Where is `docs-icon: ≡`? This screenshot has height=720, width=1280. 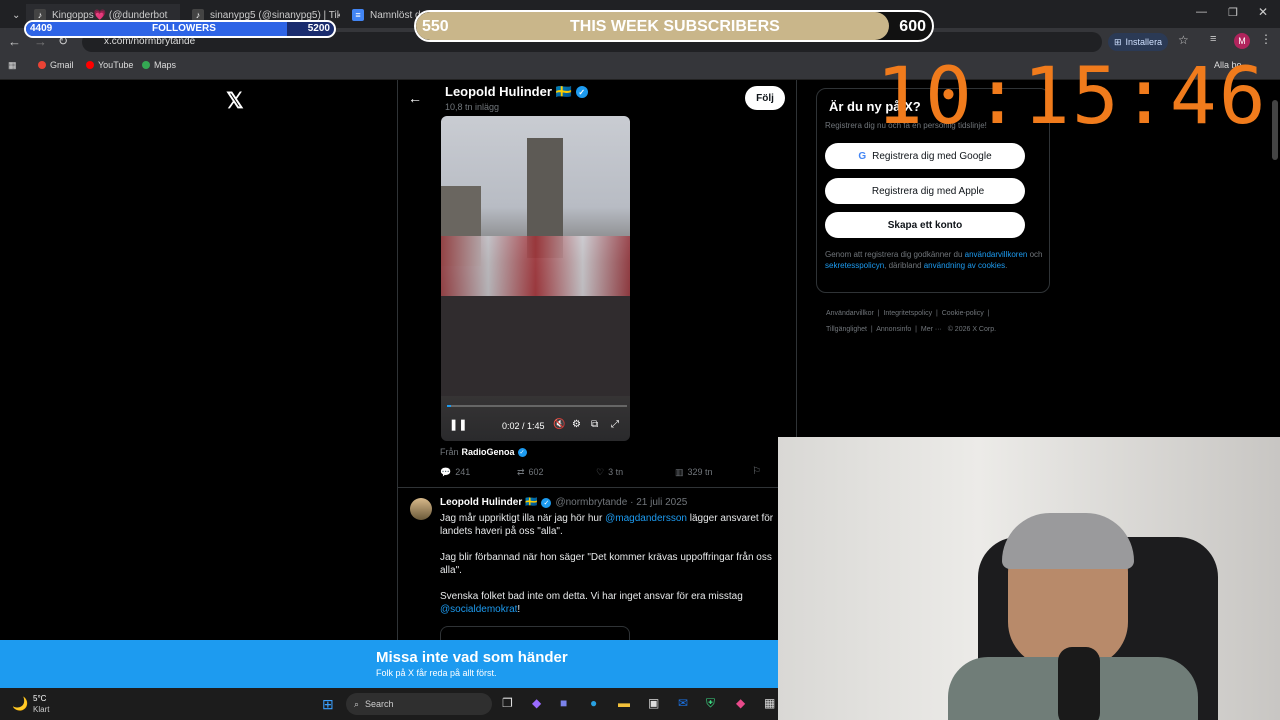
docs-icon: ≡ is located at coordinates (358, 15).